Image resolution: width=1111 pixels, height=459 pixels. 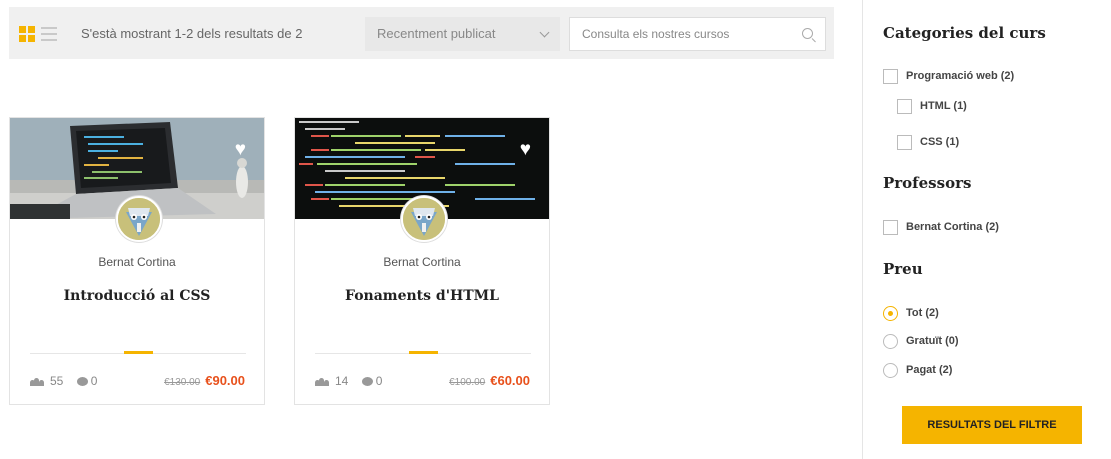 I want to click on sort-select: Recentment publicat, so click(x=462, y=34).